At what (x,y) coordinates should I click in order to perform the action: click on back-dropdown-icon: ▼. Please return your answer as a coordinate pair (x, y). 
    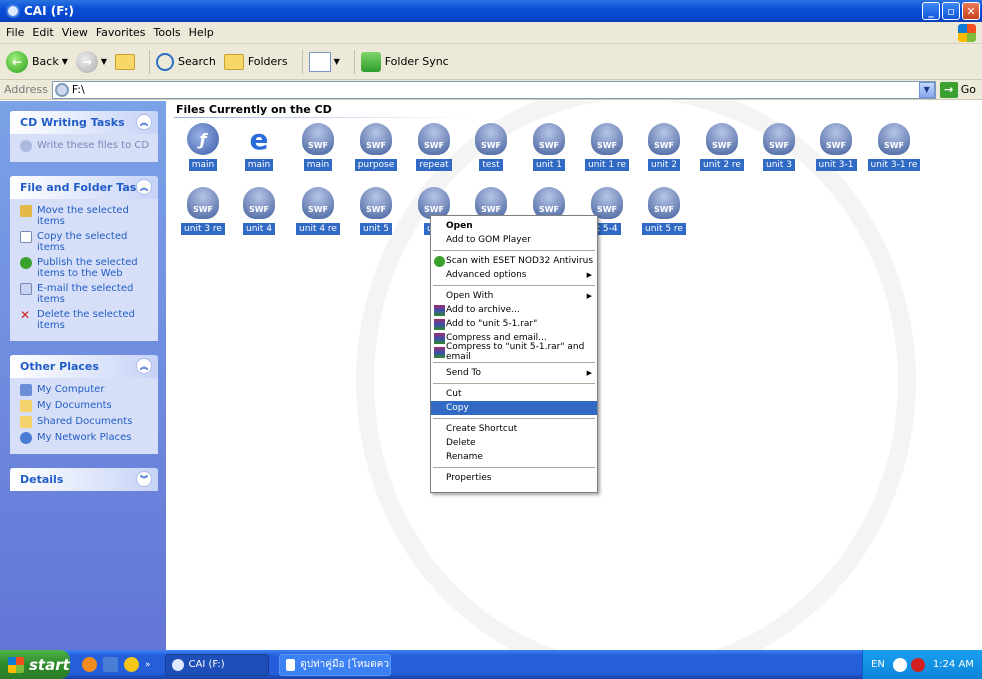
    Looking at the image, I should click on (65, 61).